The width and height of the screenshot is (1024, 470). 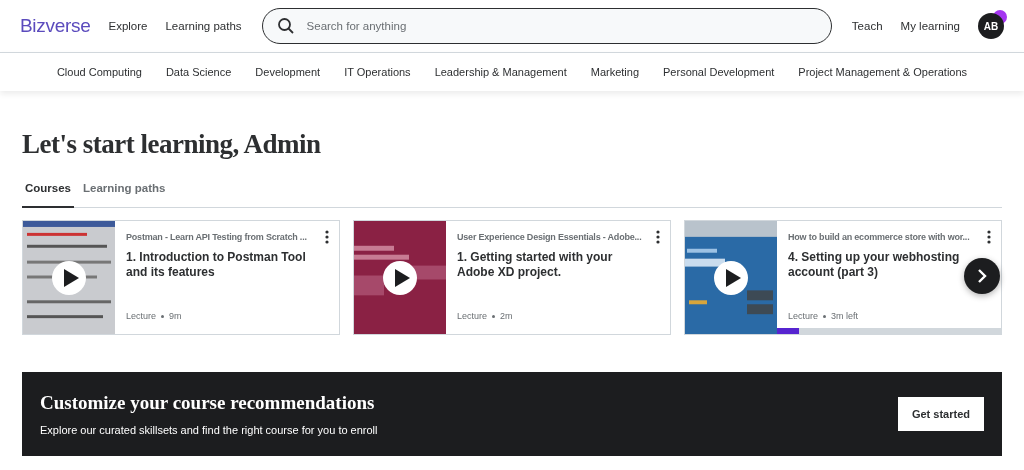 What do you see at coordinates (883, 72) in the screenshot?
I see `category-link: Project Management & Operations` at bounding box center [883, 72].